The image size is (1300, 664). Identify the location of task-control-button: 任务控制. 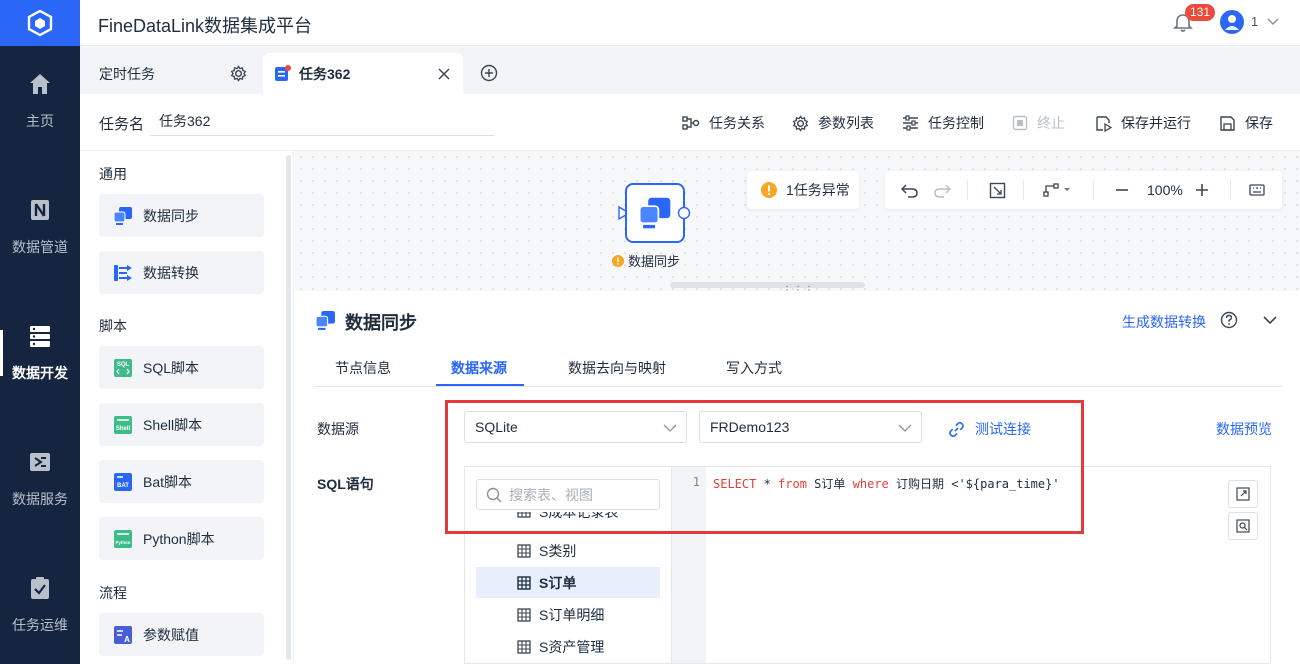
(943, 123).